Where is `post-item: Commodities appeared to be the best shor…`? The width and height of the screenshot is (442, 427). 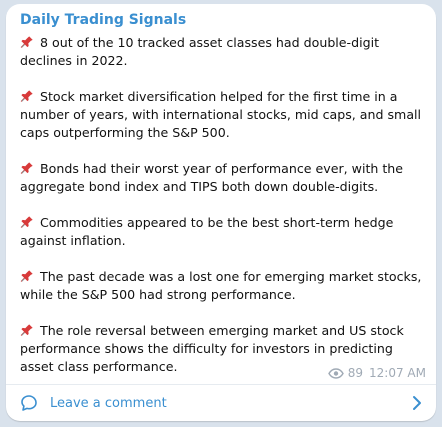 post-item: Commodities appeared to be the best shor… is located at coordinates (225, 232).